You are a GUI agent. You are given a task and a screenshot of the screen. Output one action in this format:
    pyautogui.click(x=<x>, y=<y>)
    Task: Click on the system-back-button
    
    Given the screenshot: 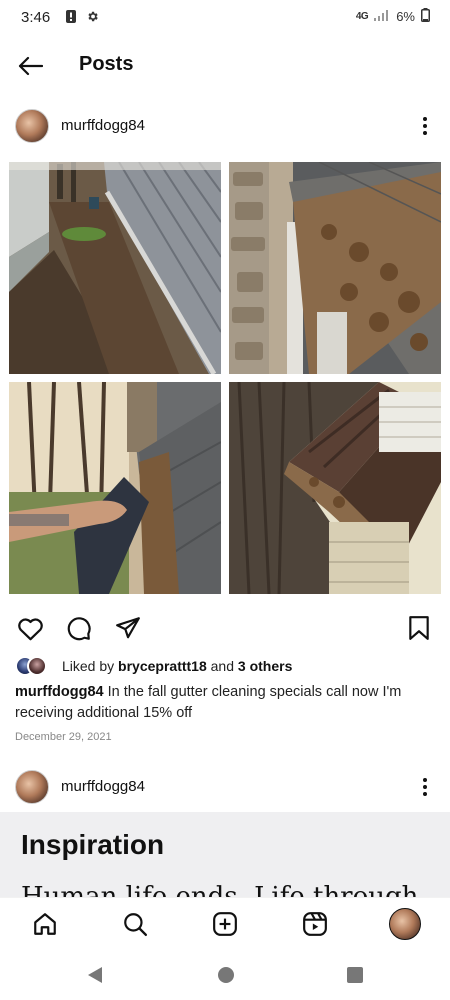 What is the action you would take?
    pyautogui.click(x=95, y=975)
    